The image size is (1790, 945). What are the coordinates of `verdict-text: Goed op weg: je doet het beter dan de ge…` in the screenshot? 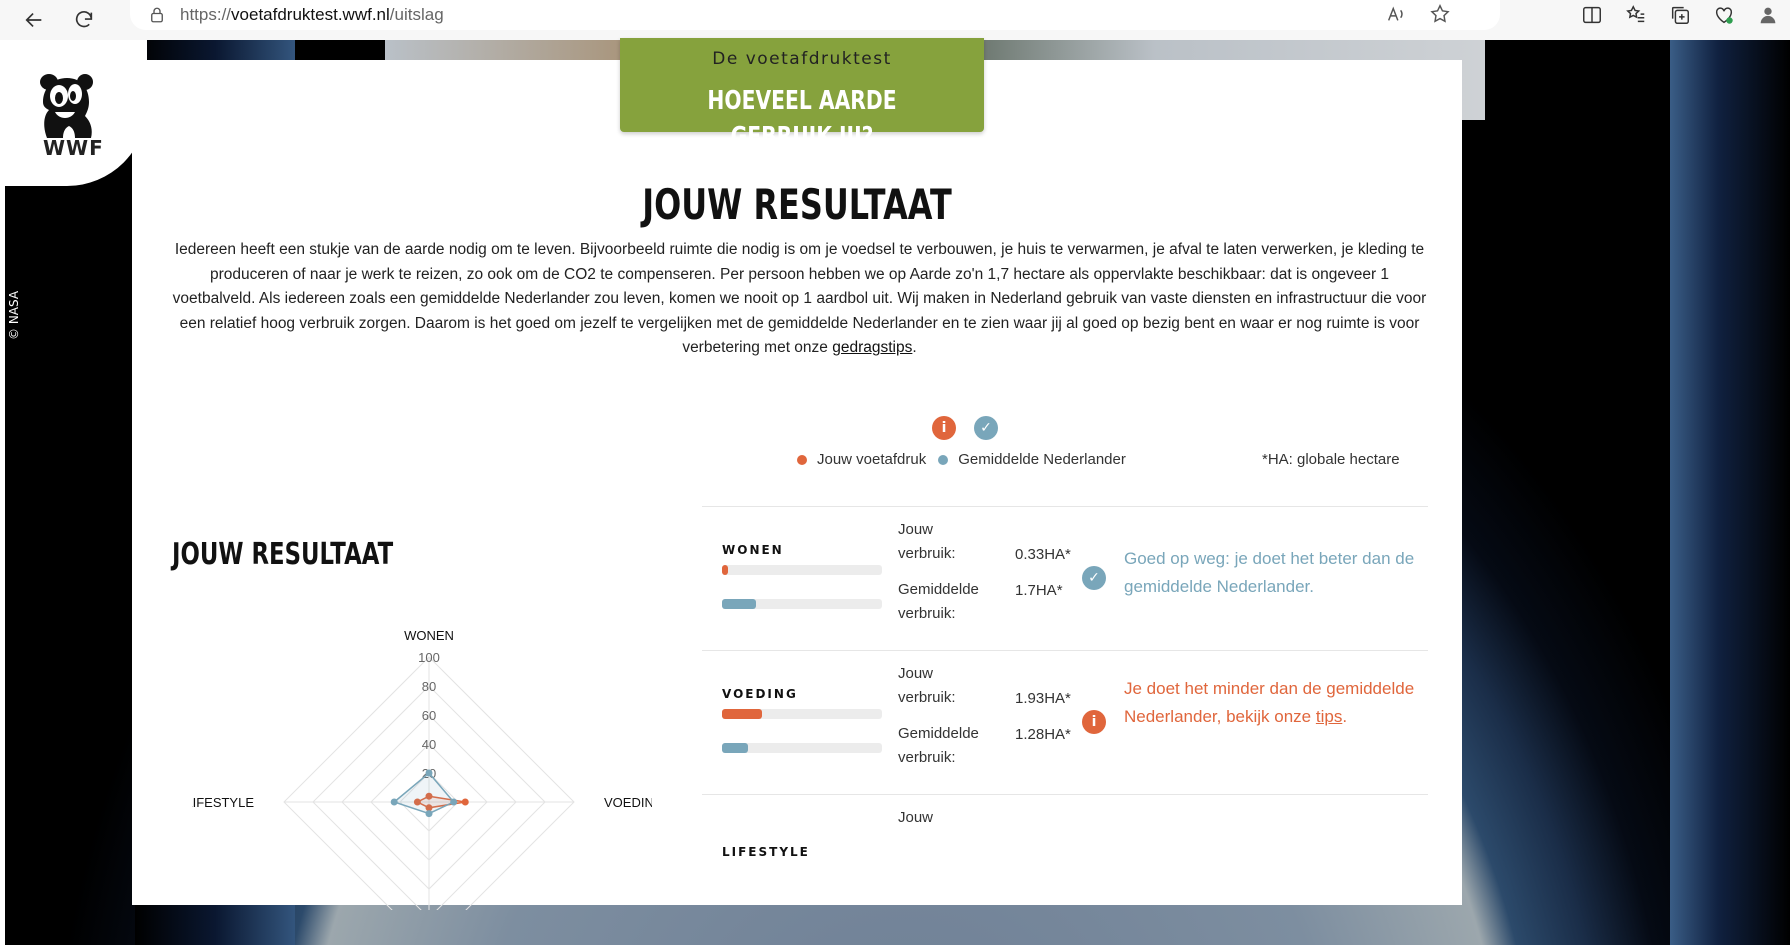 It's located at (1269, 572).